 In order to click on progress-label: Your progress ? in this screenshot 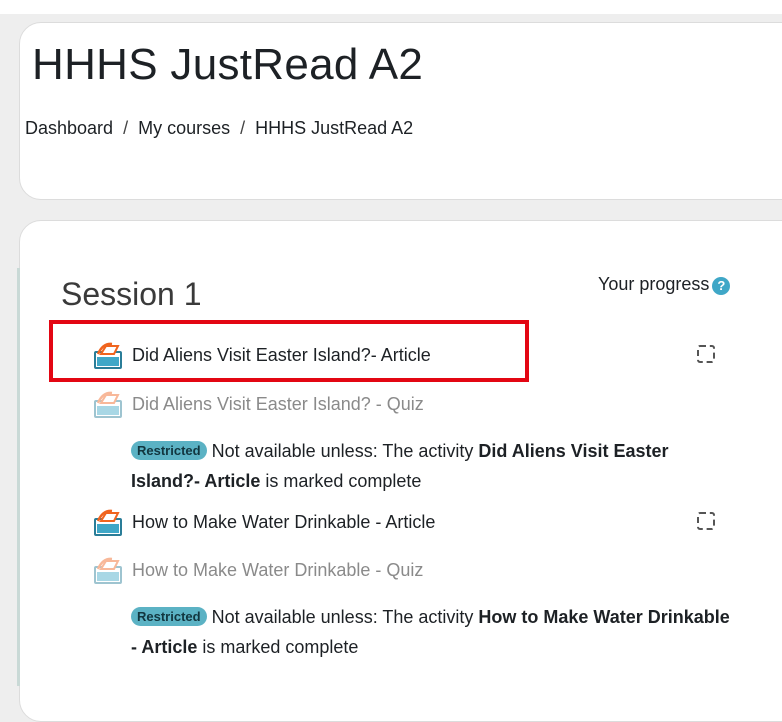, I will do `click(664, 284)`.